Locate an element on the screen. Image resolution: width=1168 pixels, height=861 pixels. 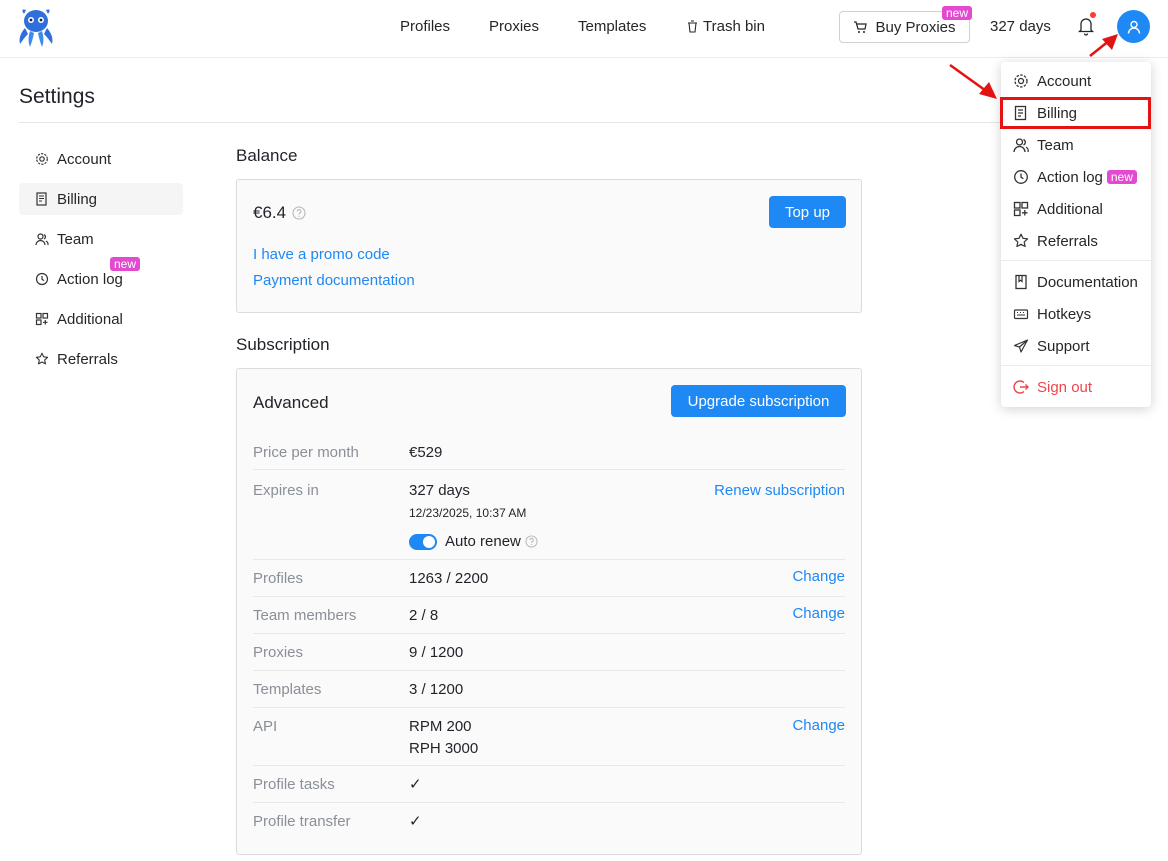
arrow-to-billing-annotation is located at coordinates (973, 81).